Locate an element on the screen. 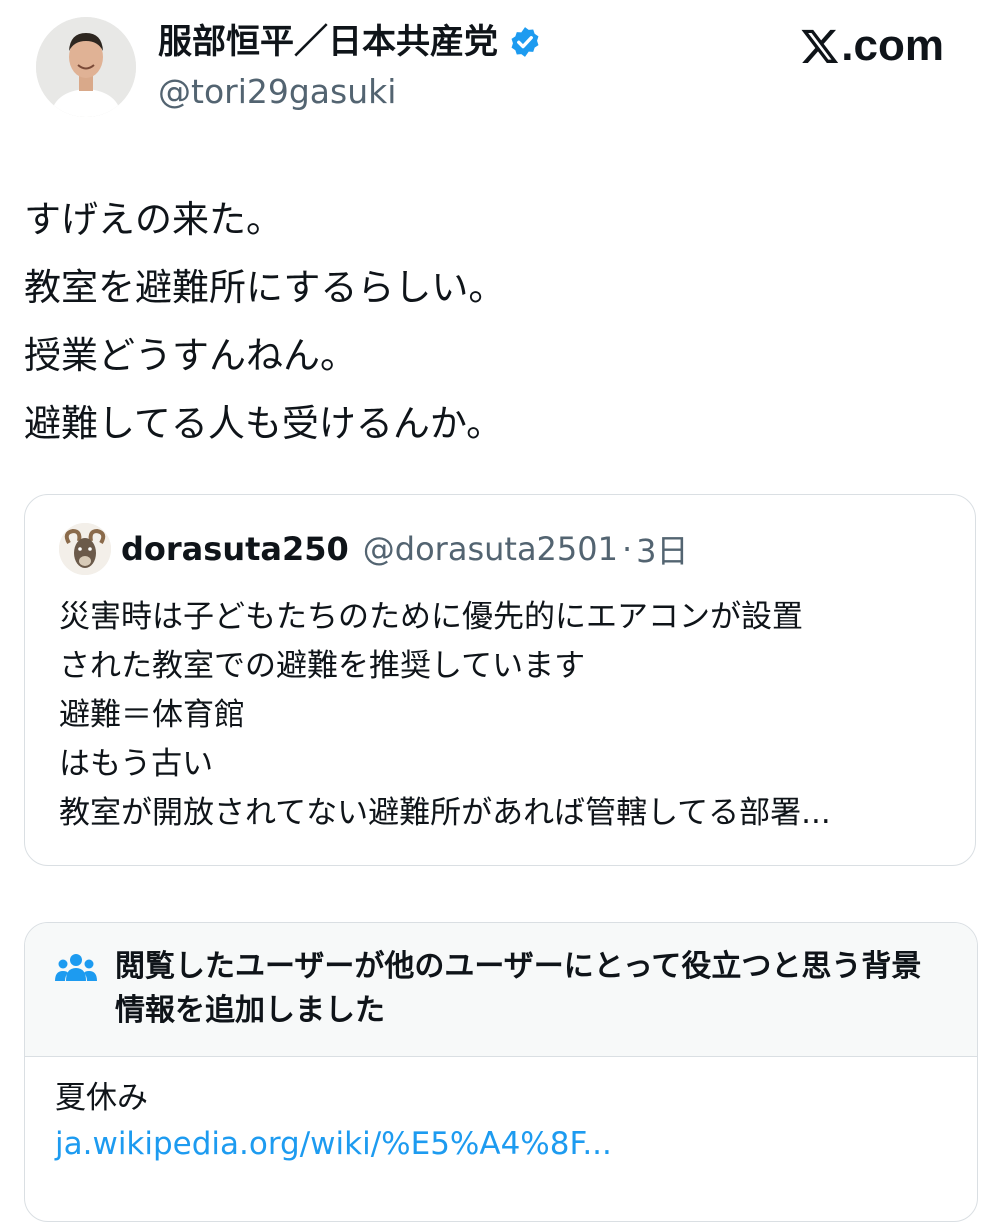 Image resolution: width=1001 pixels, height=1222 pixels. quoted-line: はもう古い is located at coordinates (136, 764).